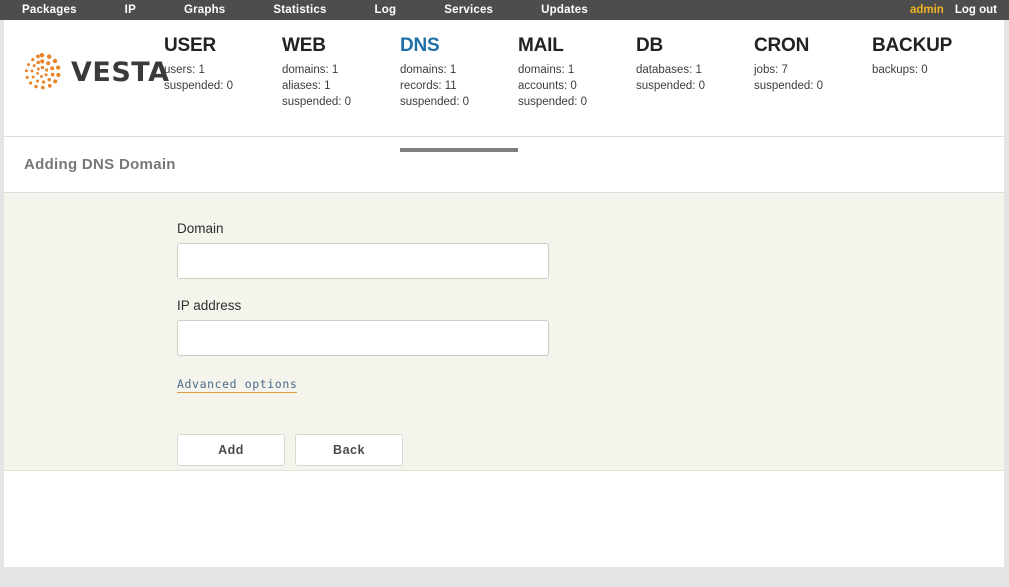  What do you see at coordinates (428, 86) in the screenshot?
I see `stat-dns-records: records: 11` at bounding box center [428, 86].